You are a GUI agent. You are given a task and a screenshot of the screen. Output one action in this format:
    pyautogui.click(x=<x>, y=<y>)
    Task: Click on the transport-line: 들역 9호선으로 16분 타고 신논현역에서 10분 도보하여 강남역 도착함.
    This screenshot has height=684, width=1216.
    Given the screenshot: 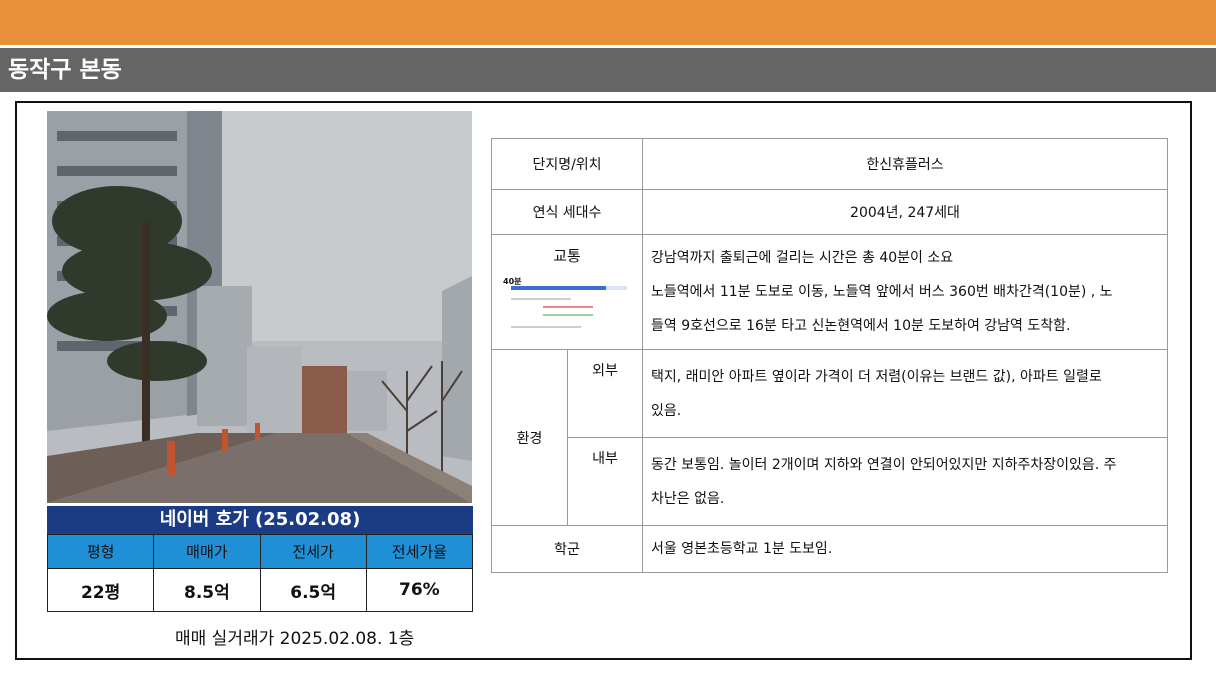 What is the action you would take?
    pyautogui.click(x=861, y=326)
    